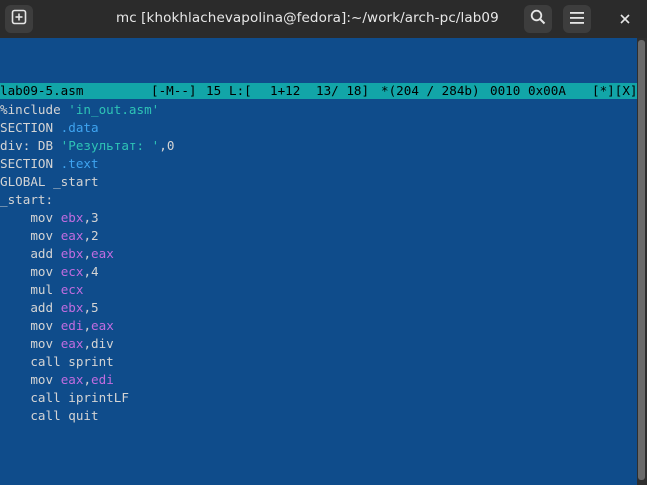 The height and width of the screenshot is (485, 647). Describe the element at coordinates (91, 235) in the screenshot. I see `code-token: ,2` at that location.